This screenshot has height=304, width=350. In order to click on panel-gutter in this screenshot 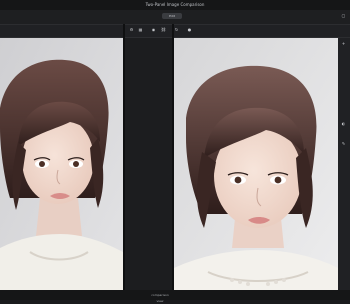, I will do `click(148, 164)`.